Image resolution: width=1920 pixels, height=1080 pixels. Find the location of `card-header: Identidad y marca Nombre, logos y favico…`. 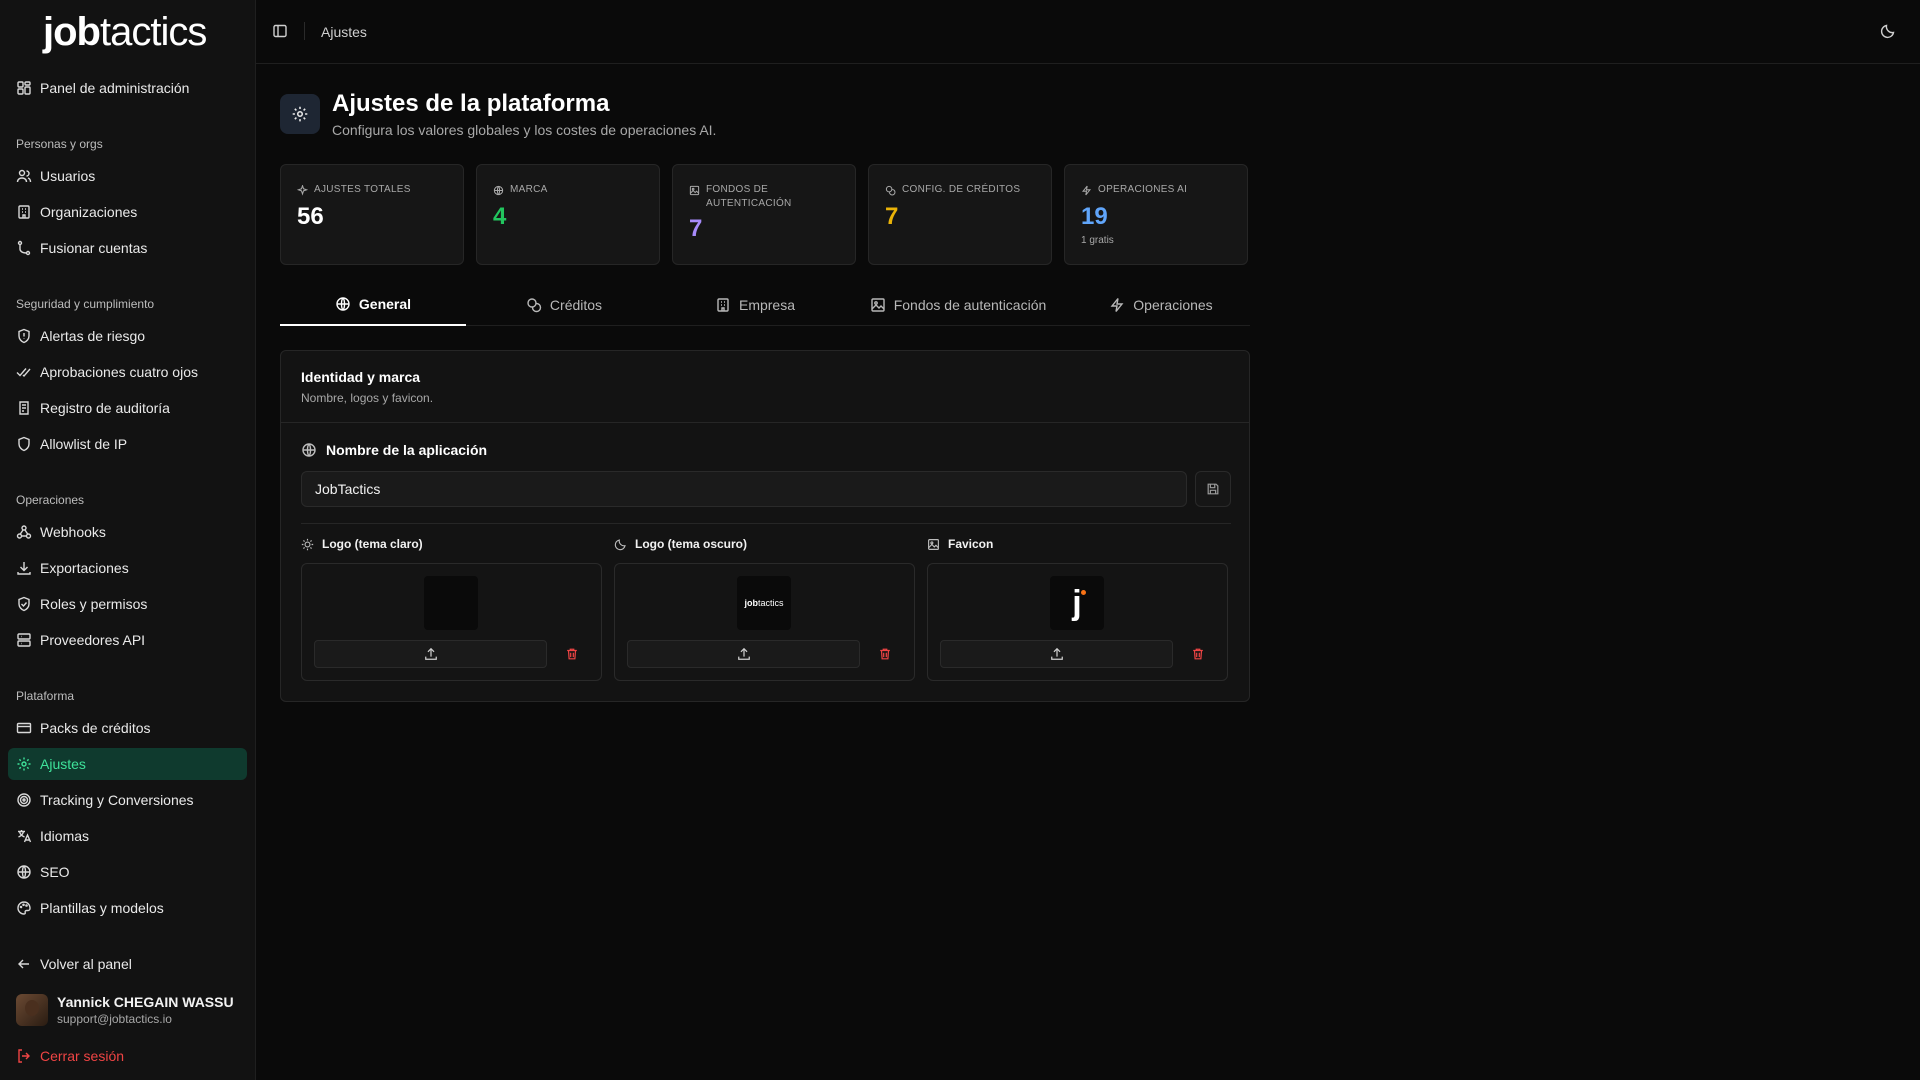

card-header: Identidad y marca Nombre, logos y favico… is located at coordinates (765, 387).